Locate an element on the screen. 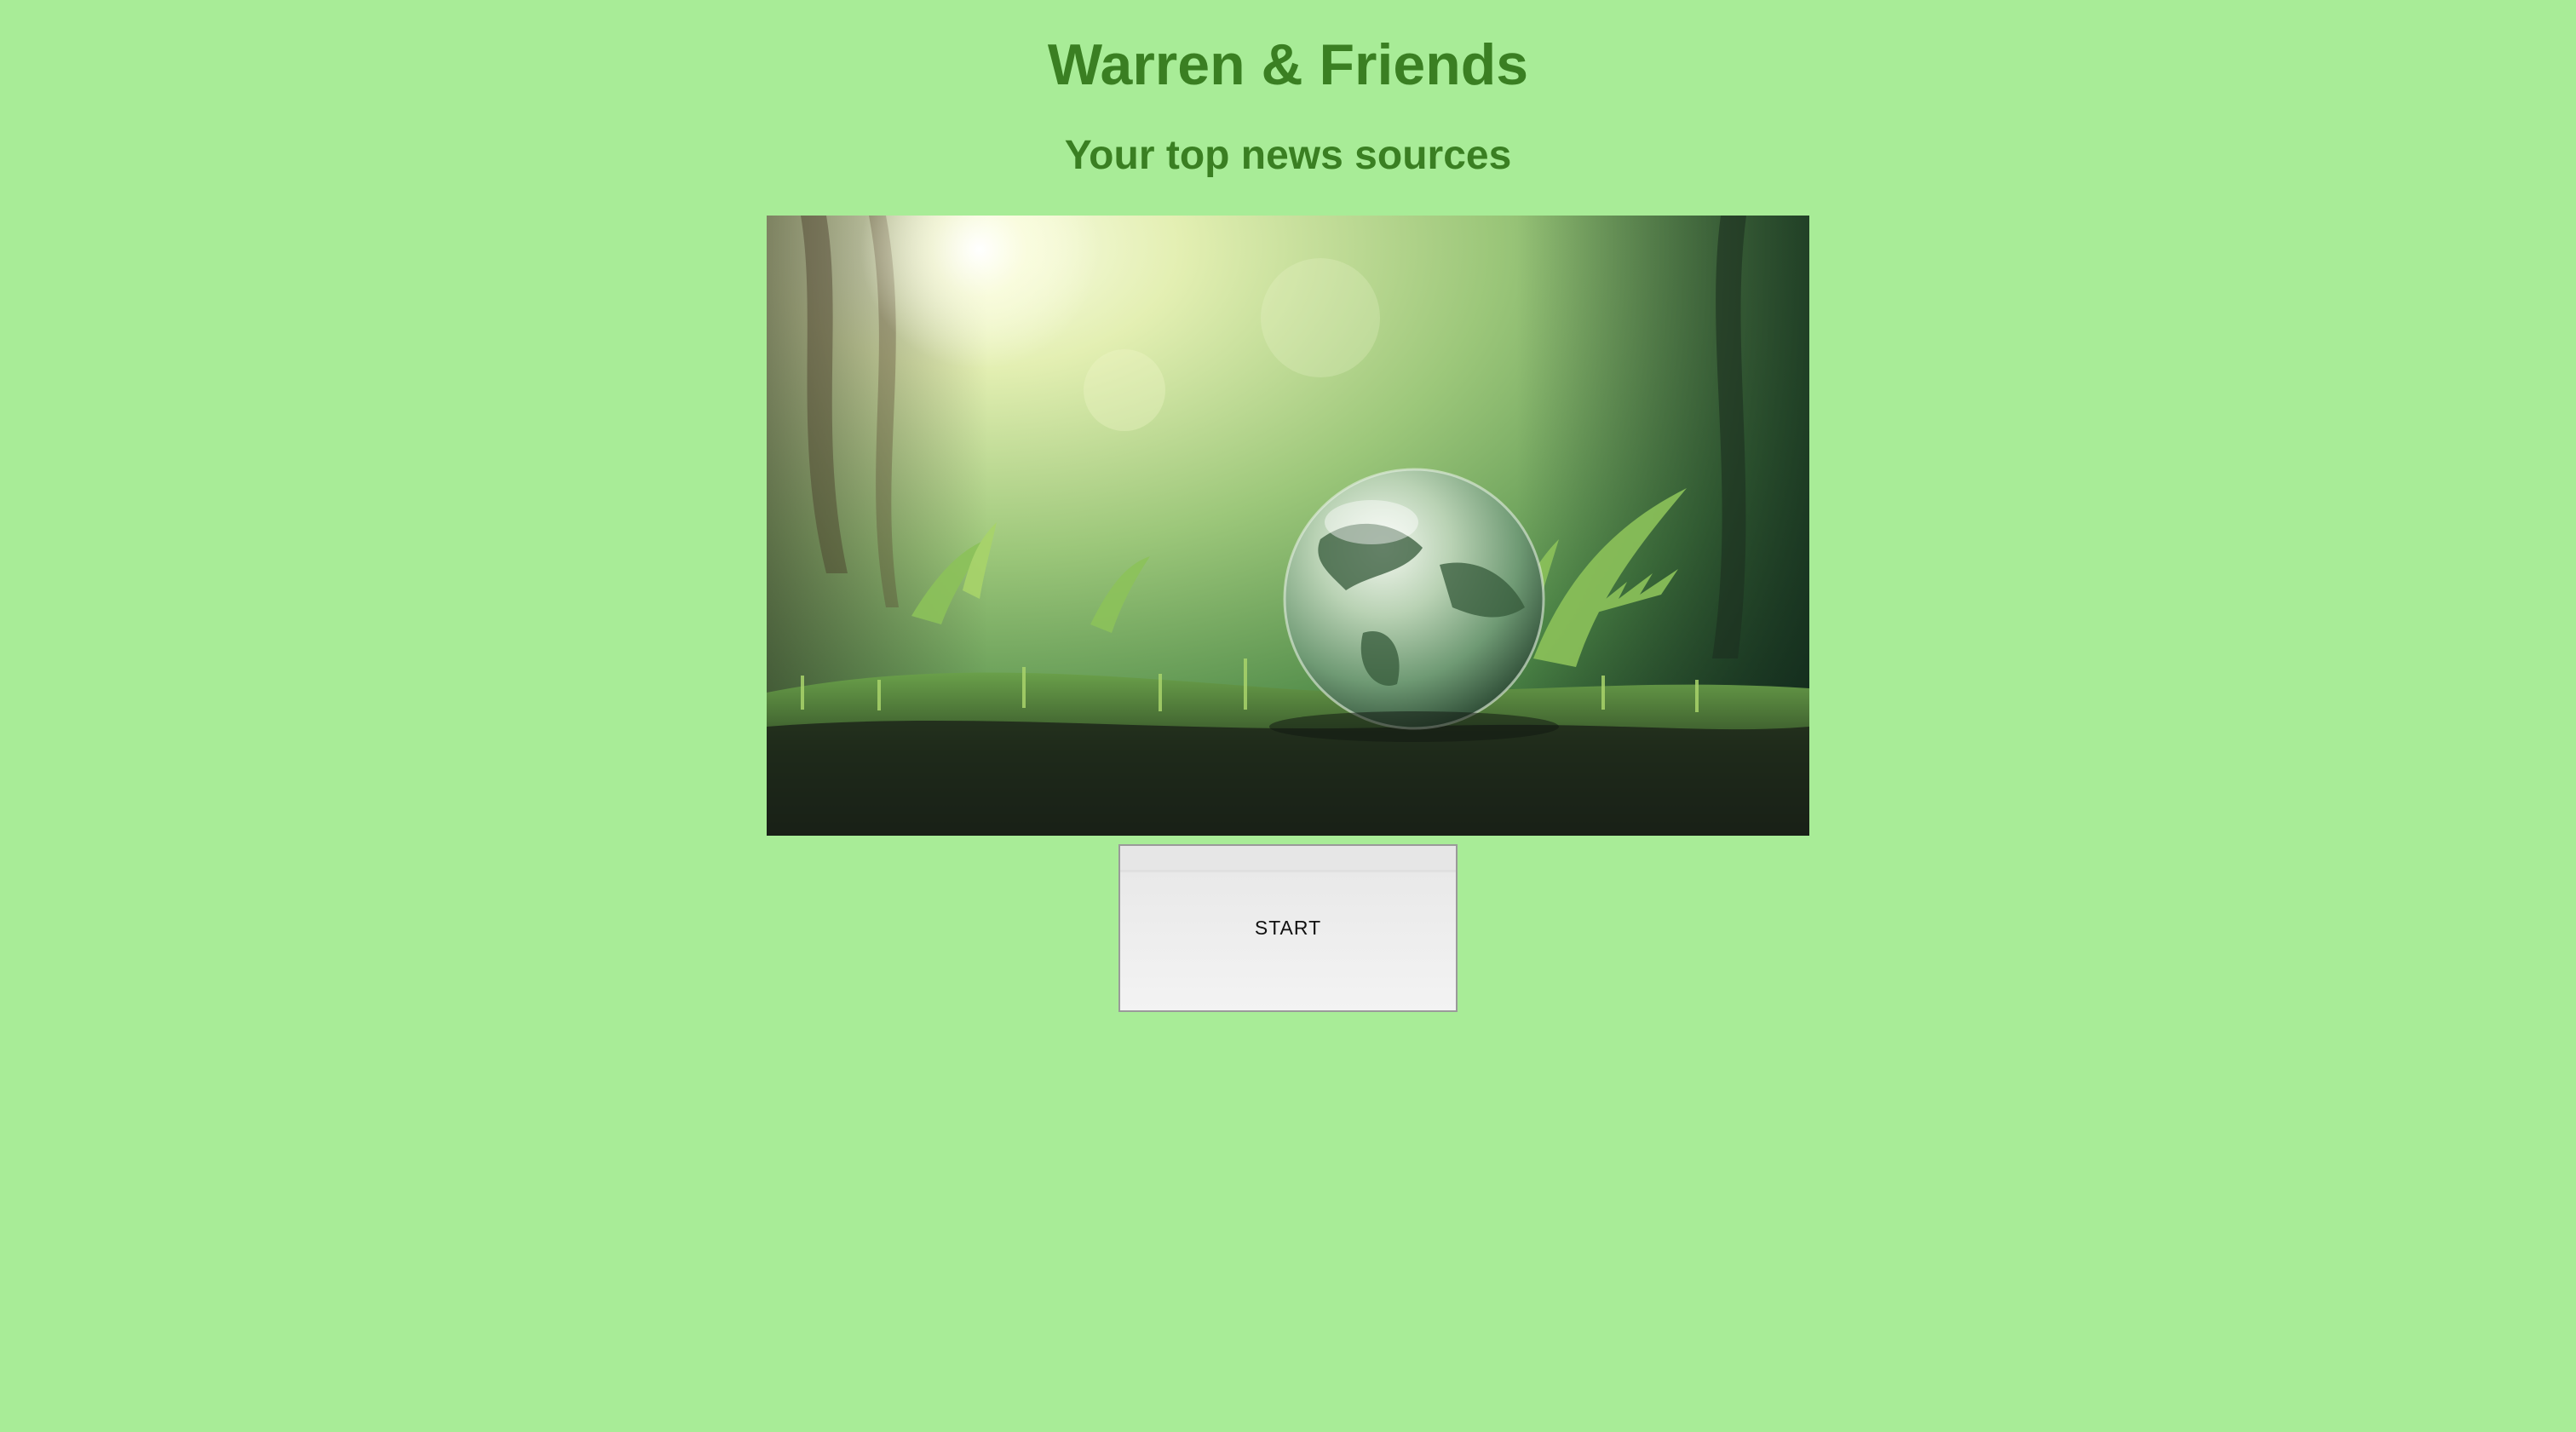  page-title: Warren & Friends is located at coordinates (1288, 64).